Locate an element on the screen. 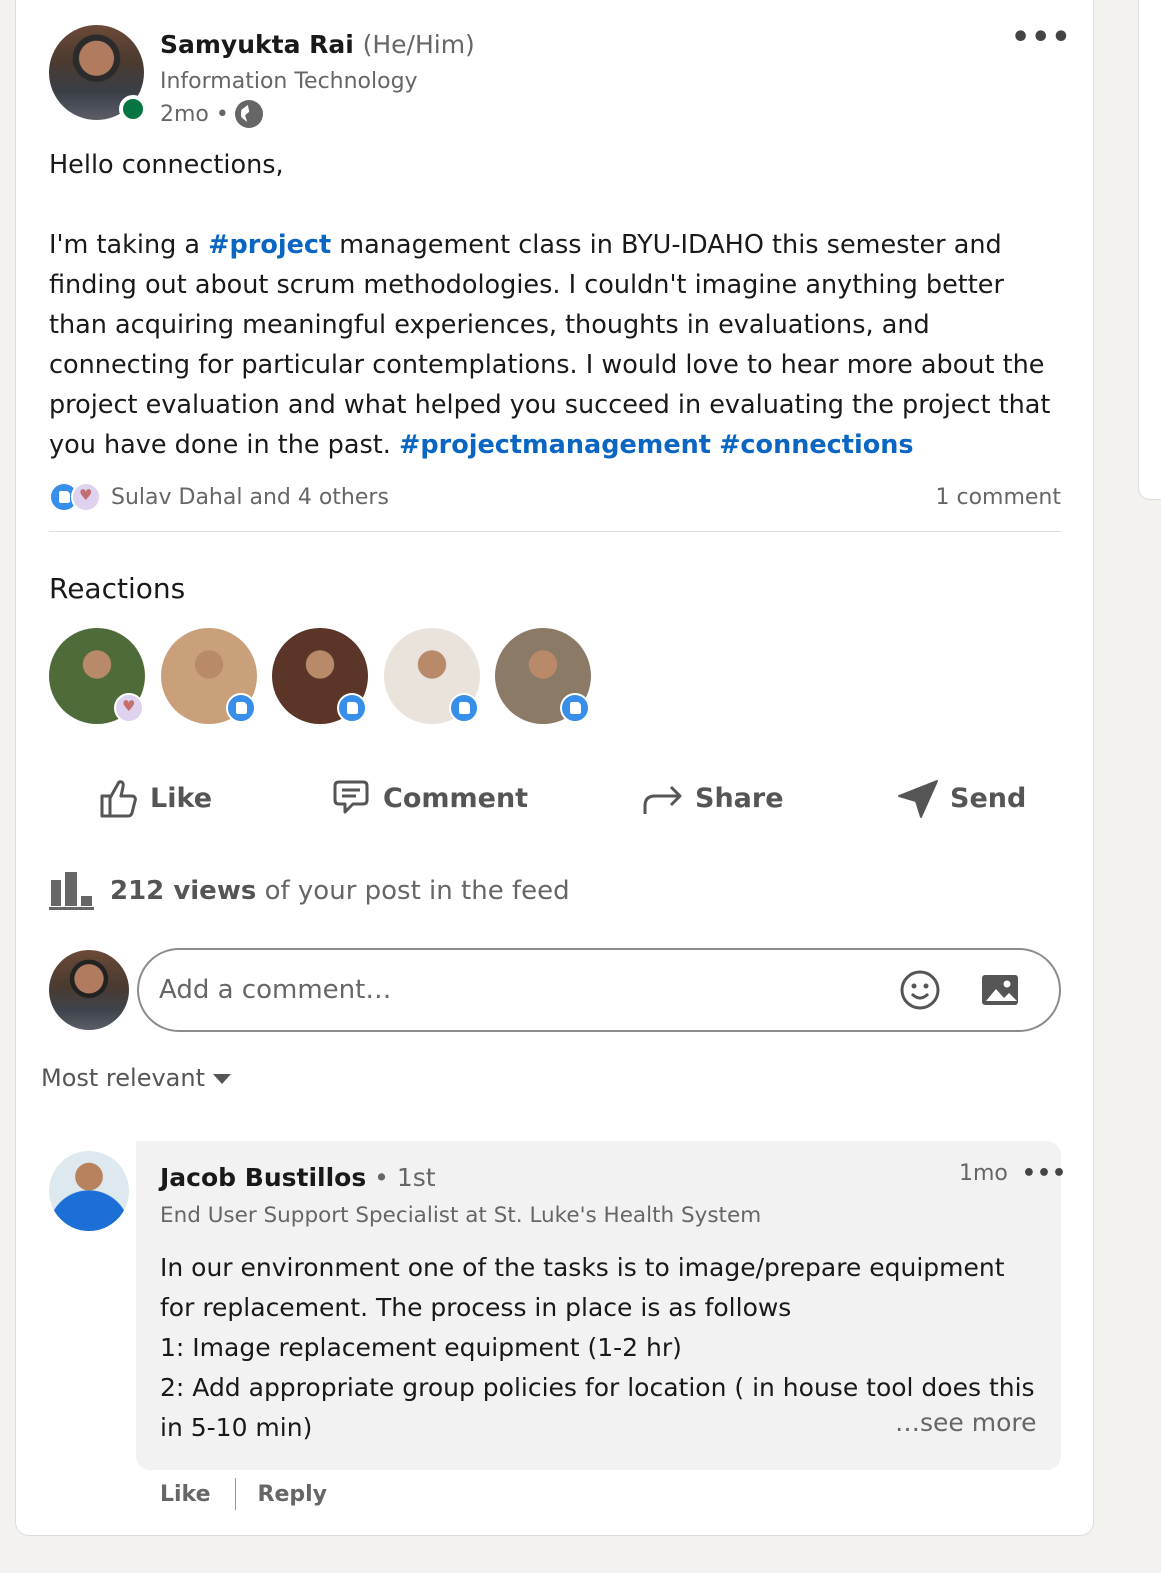 This screenshot has height=1573, width=1161. commenter-name: Jacob Bustillos • 1st is located at coordinates (298, 1177).